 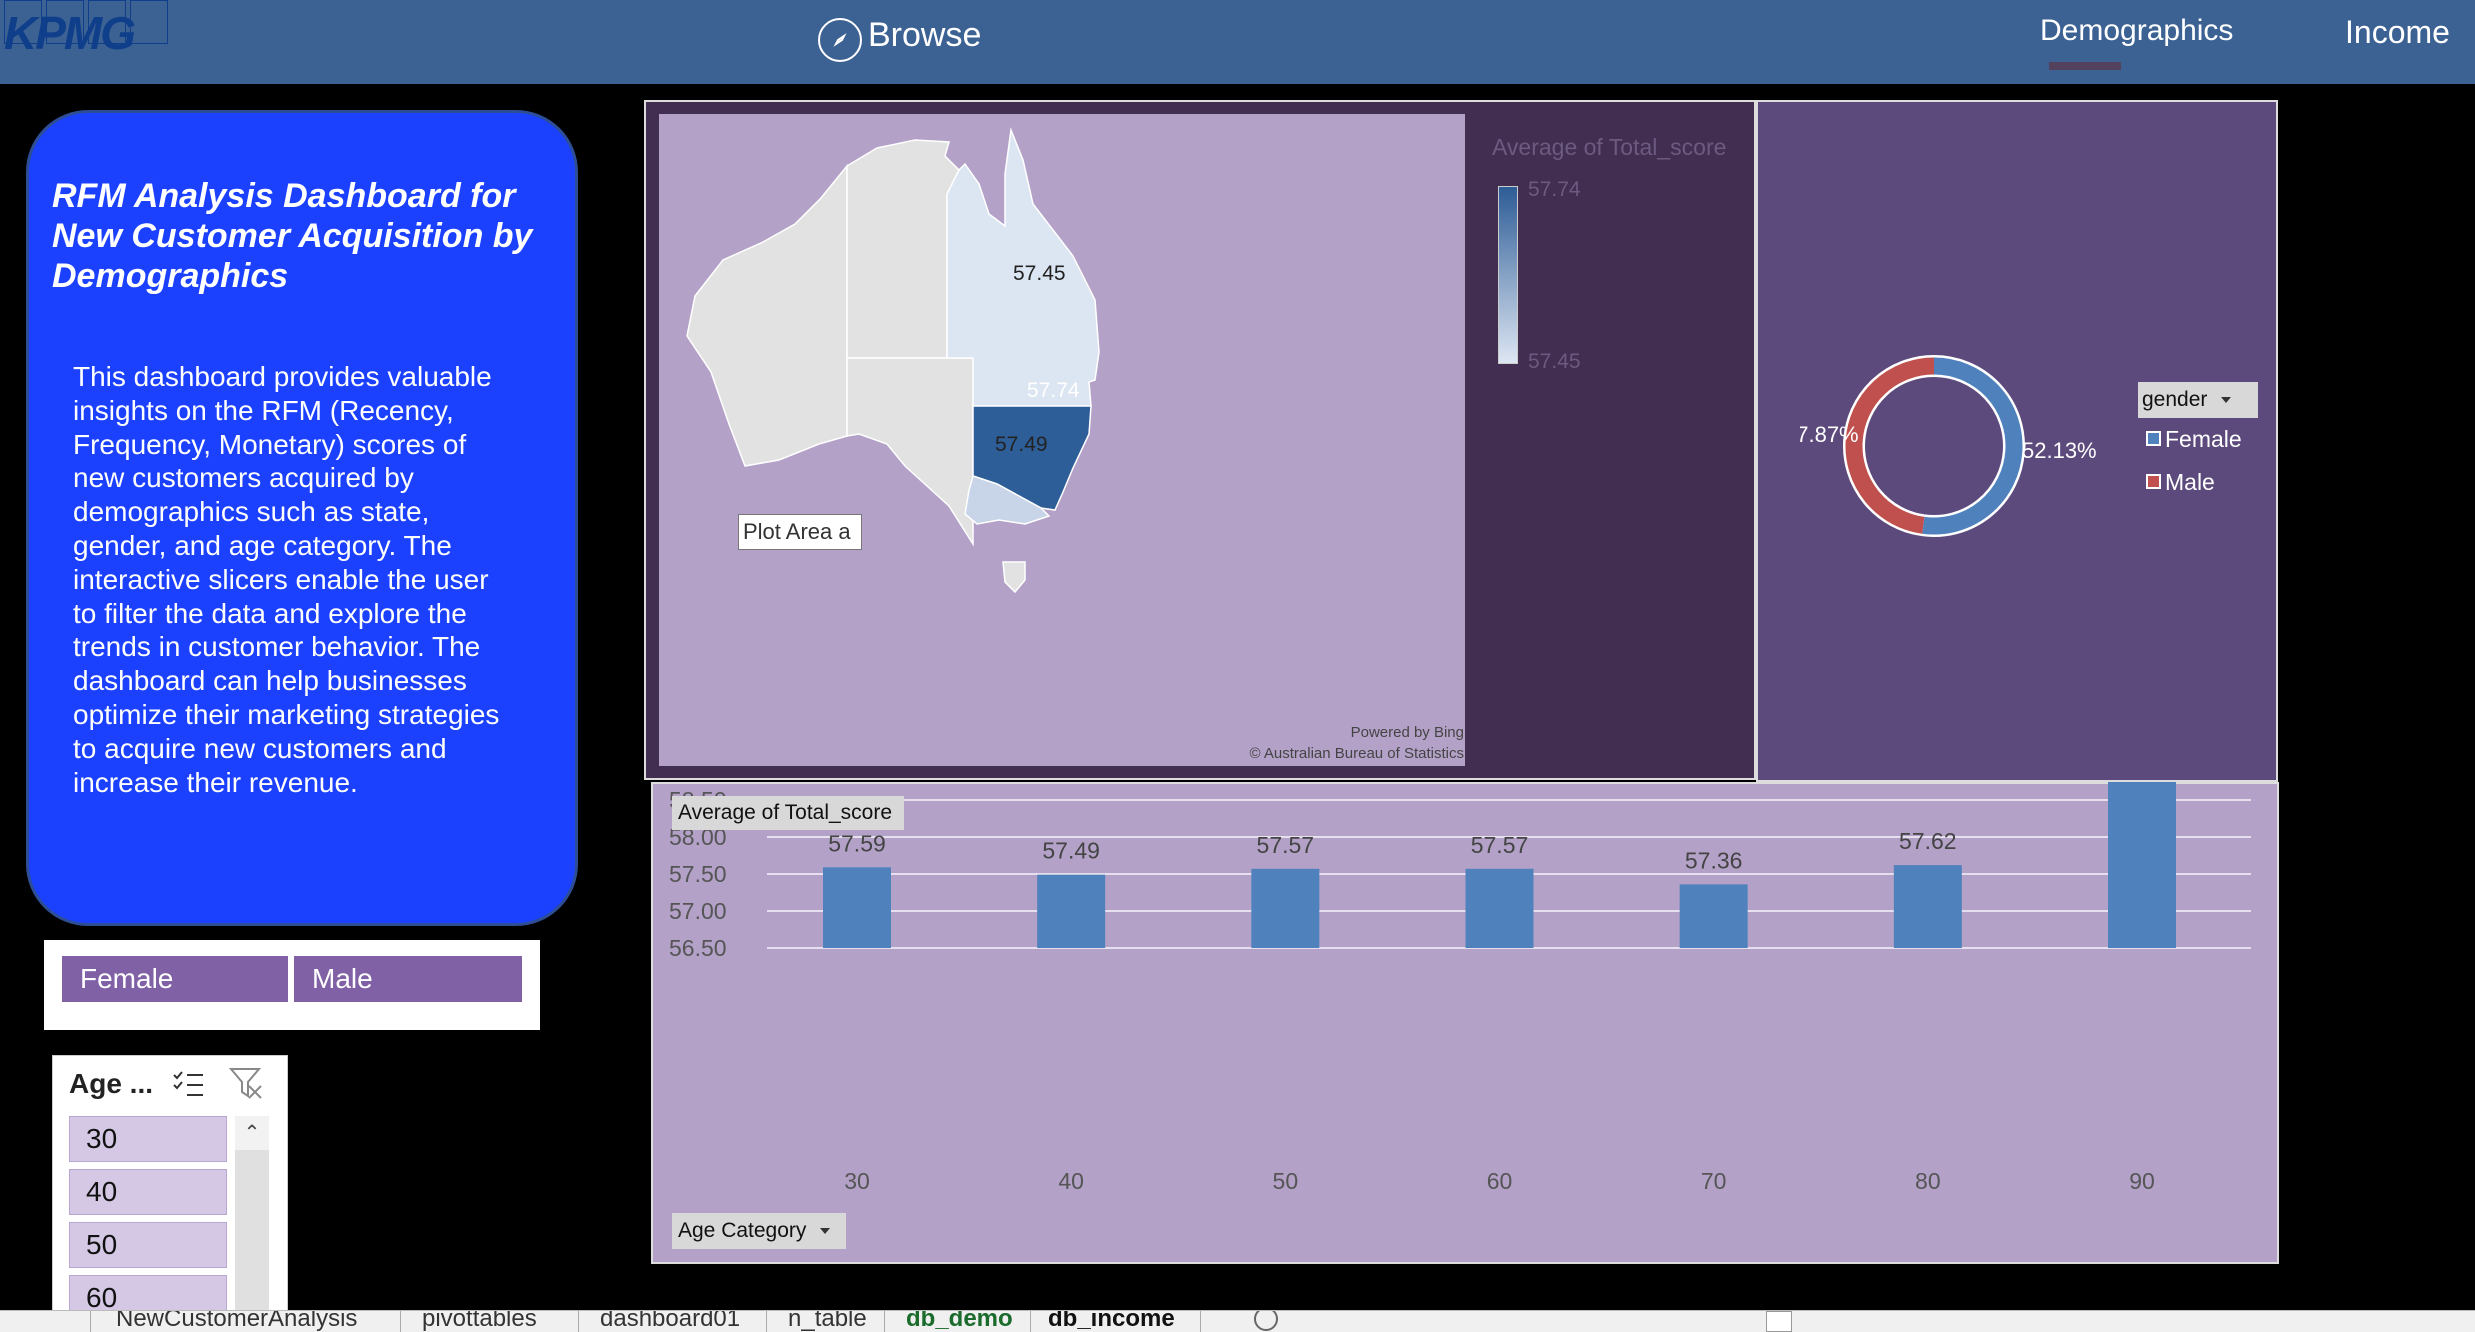 I want to click on age-category-field-dropdown: Age Category, so click(x=759, y=1231).